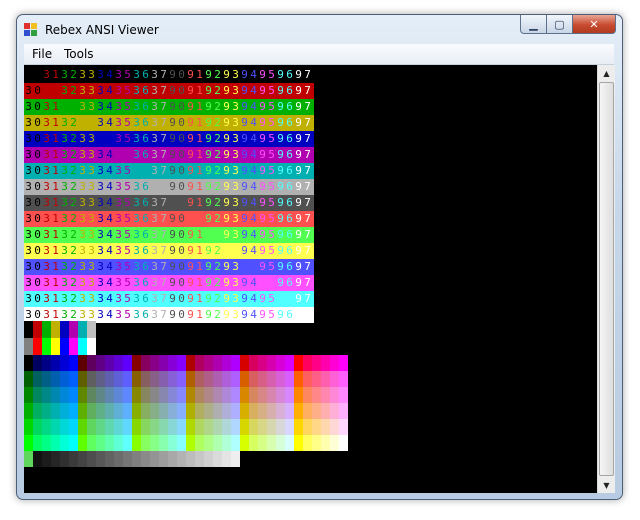 The height and width of the screenshot is (520, 640). Describe the element at coordinates (79, 54) in the screenshot. I see `menu-tools: Tools` at that location.